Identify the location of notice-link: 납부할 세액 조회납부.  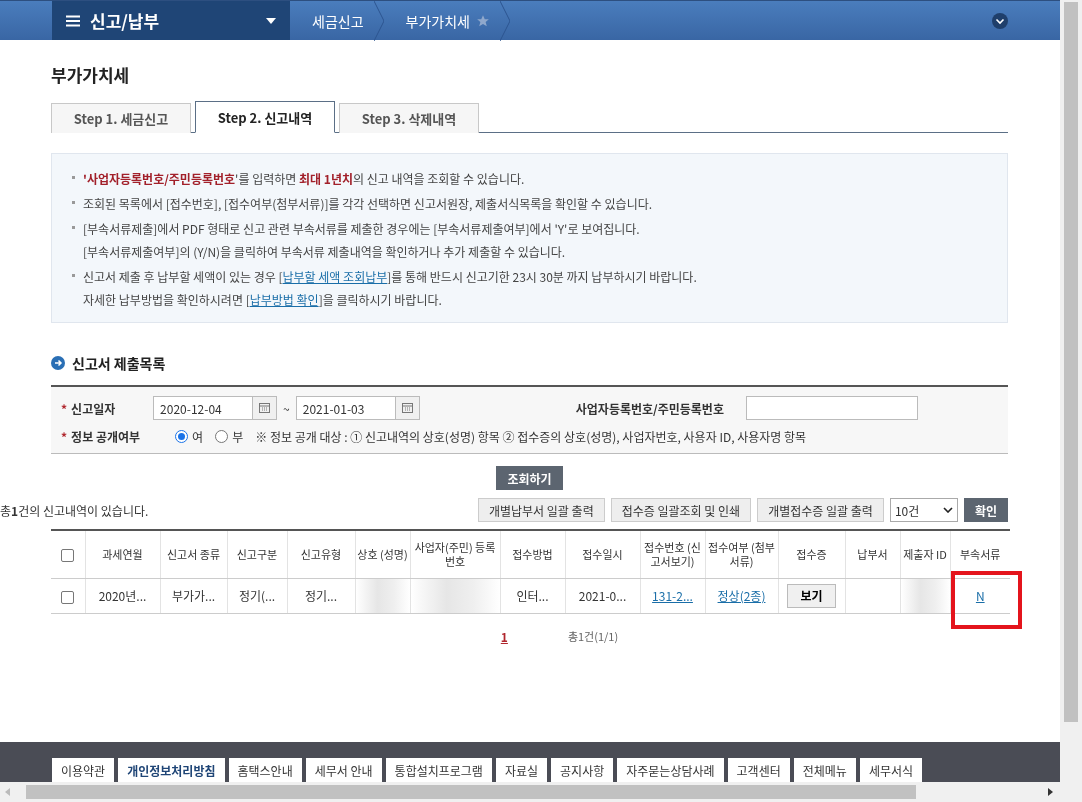
(335, 276).